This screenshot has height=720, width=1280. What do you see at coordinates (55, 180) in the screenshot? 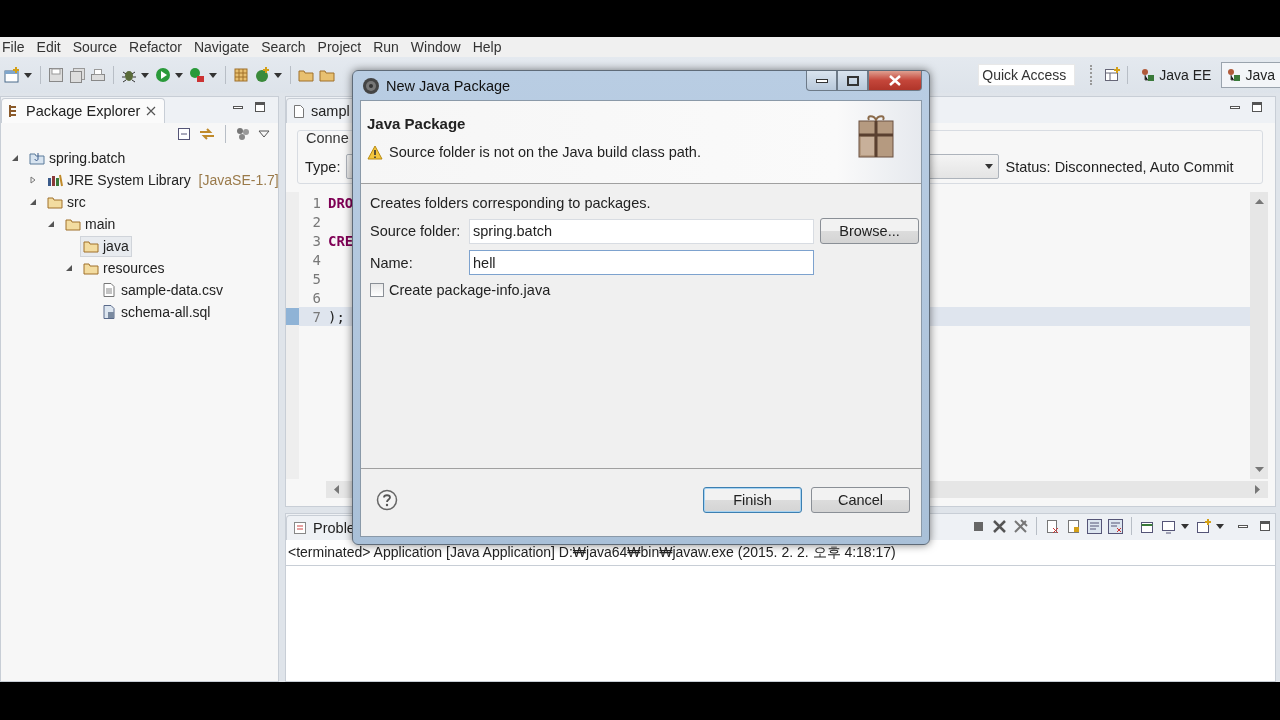
I see `library-icon` at bounding box center [55, 180].